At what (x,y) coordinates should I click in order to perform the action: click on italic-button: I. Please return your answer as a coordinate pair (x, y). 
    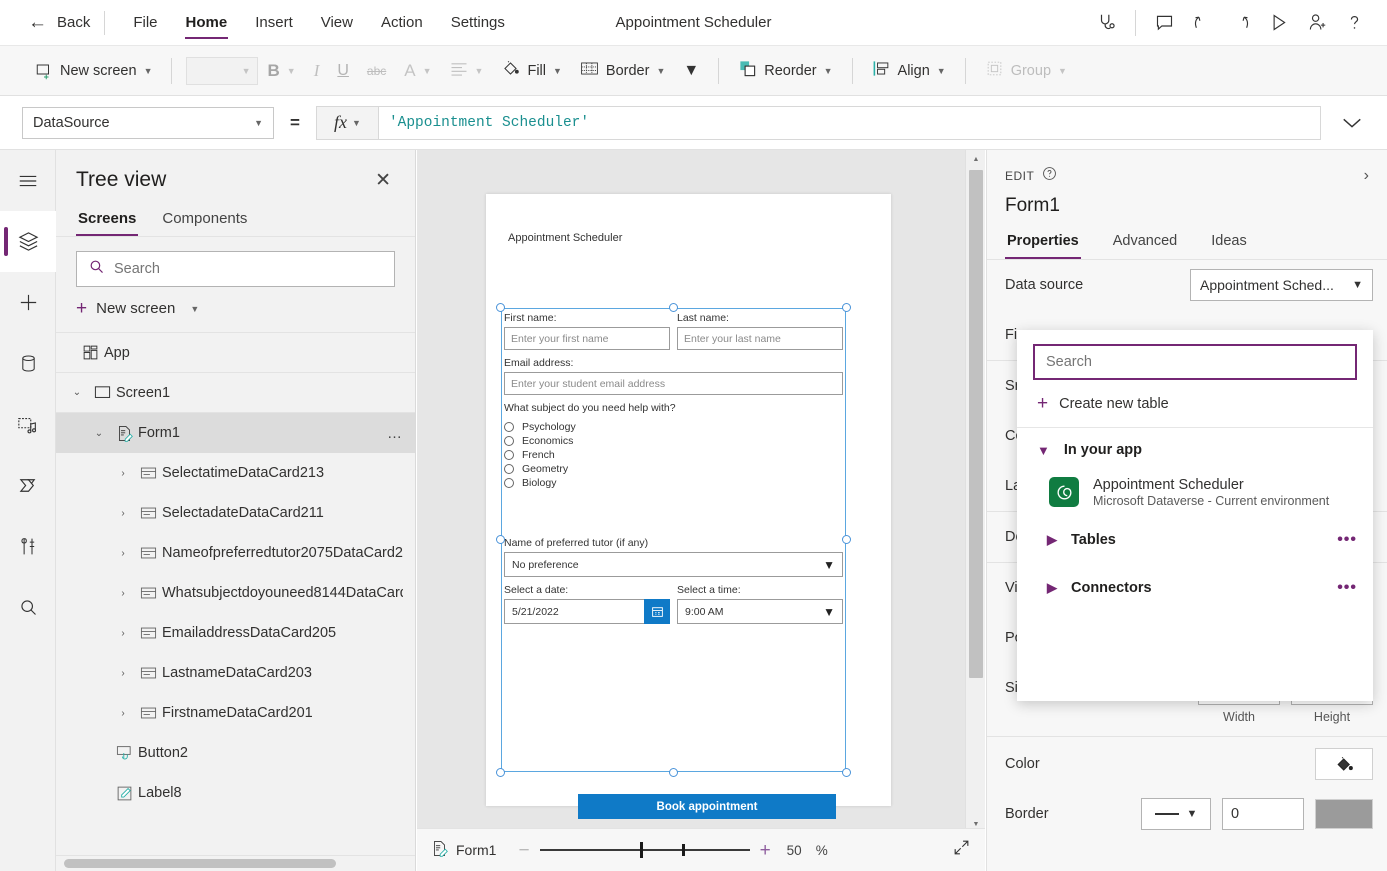
    Looking at the image, I should click on (317, 71).